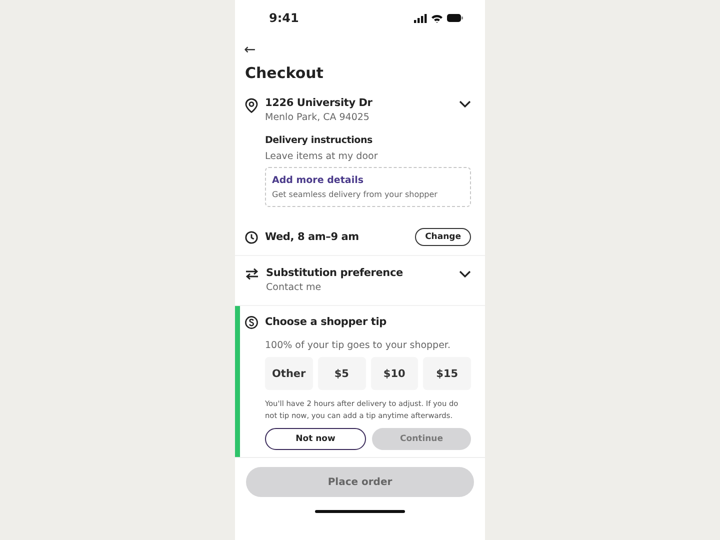 The width and height of the screenshot is (720, 540). What do you see at coordinates (447, 373) in the screenshot?
I see `tip-option: $15` at bounding box center [447, 373].